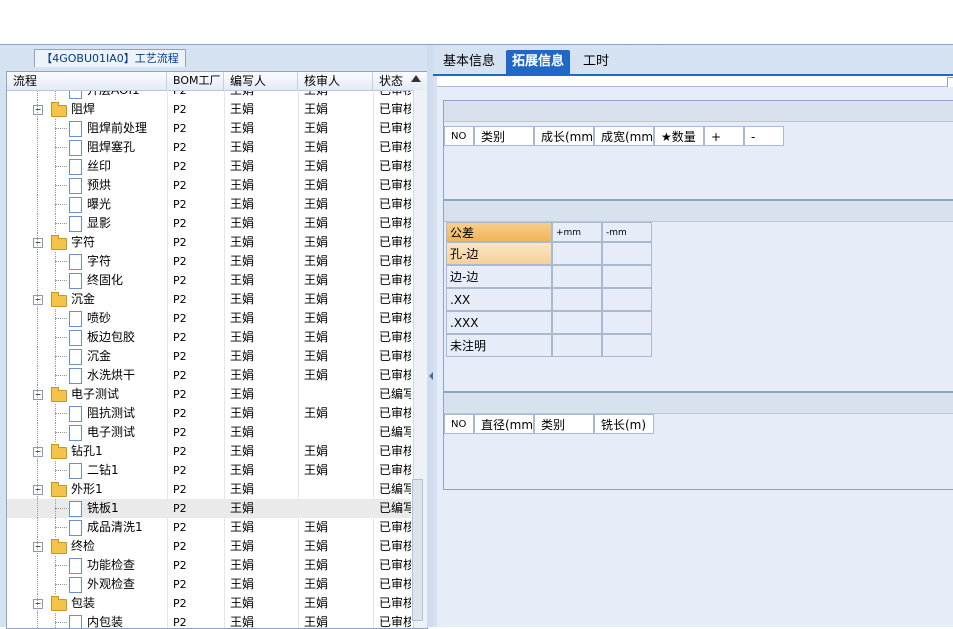  What do you see at coordinates (75, 224) in the screenshot?
I see `document-icon` at bounding box center [75, 224].